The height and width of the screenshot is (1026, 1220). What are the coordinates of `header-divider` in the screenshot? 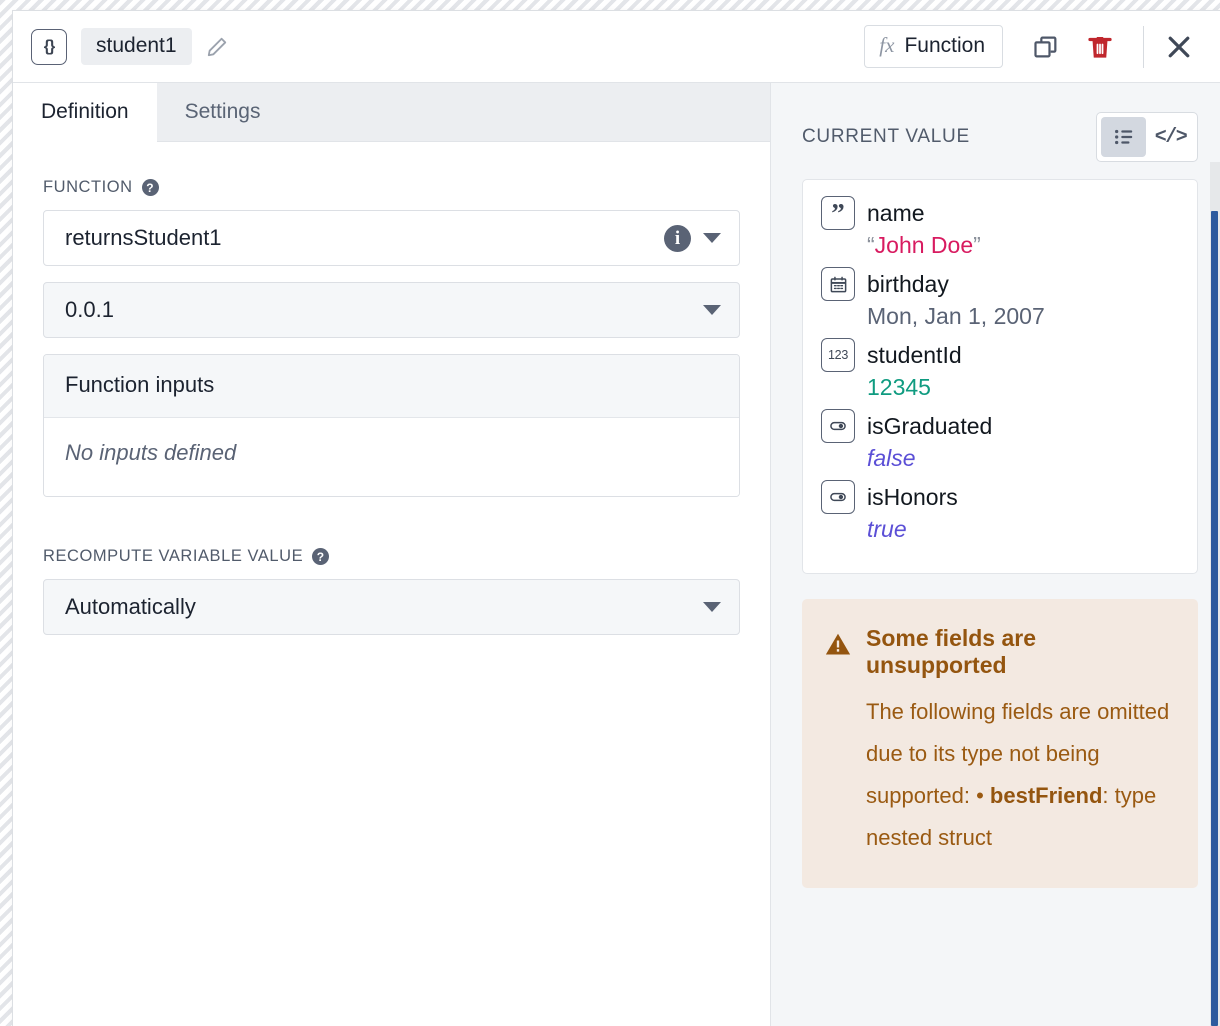 It's located at (1143, 46).